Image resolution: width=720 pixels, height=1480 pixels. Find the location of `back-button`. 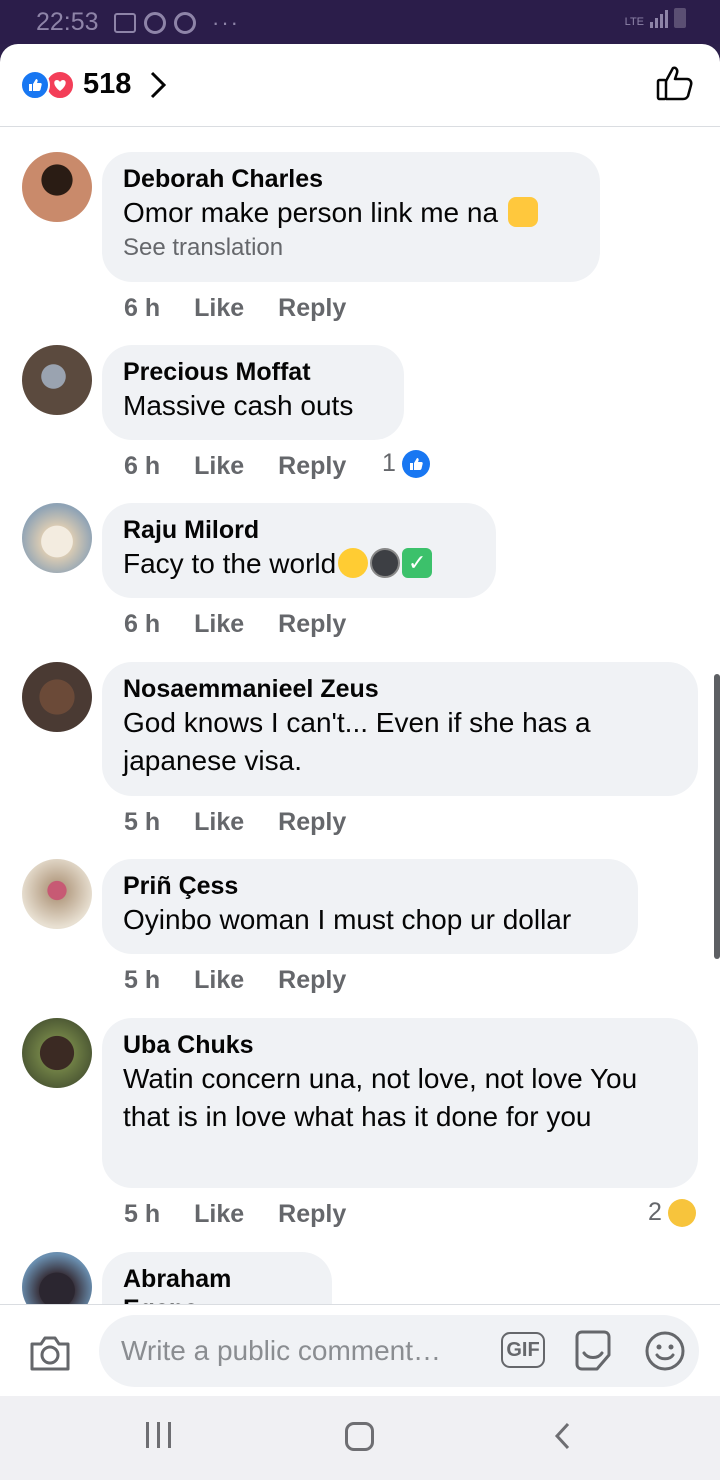

back-button is located at coordinates (562, 1438).